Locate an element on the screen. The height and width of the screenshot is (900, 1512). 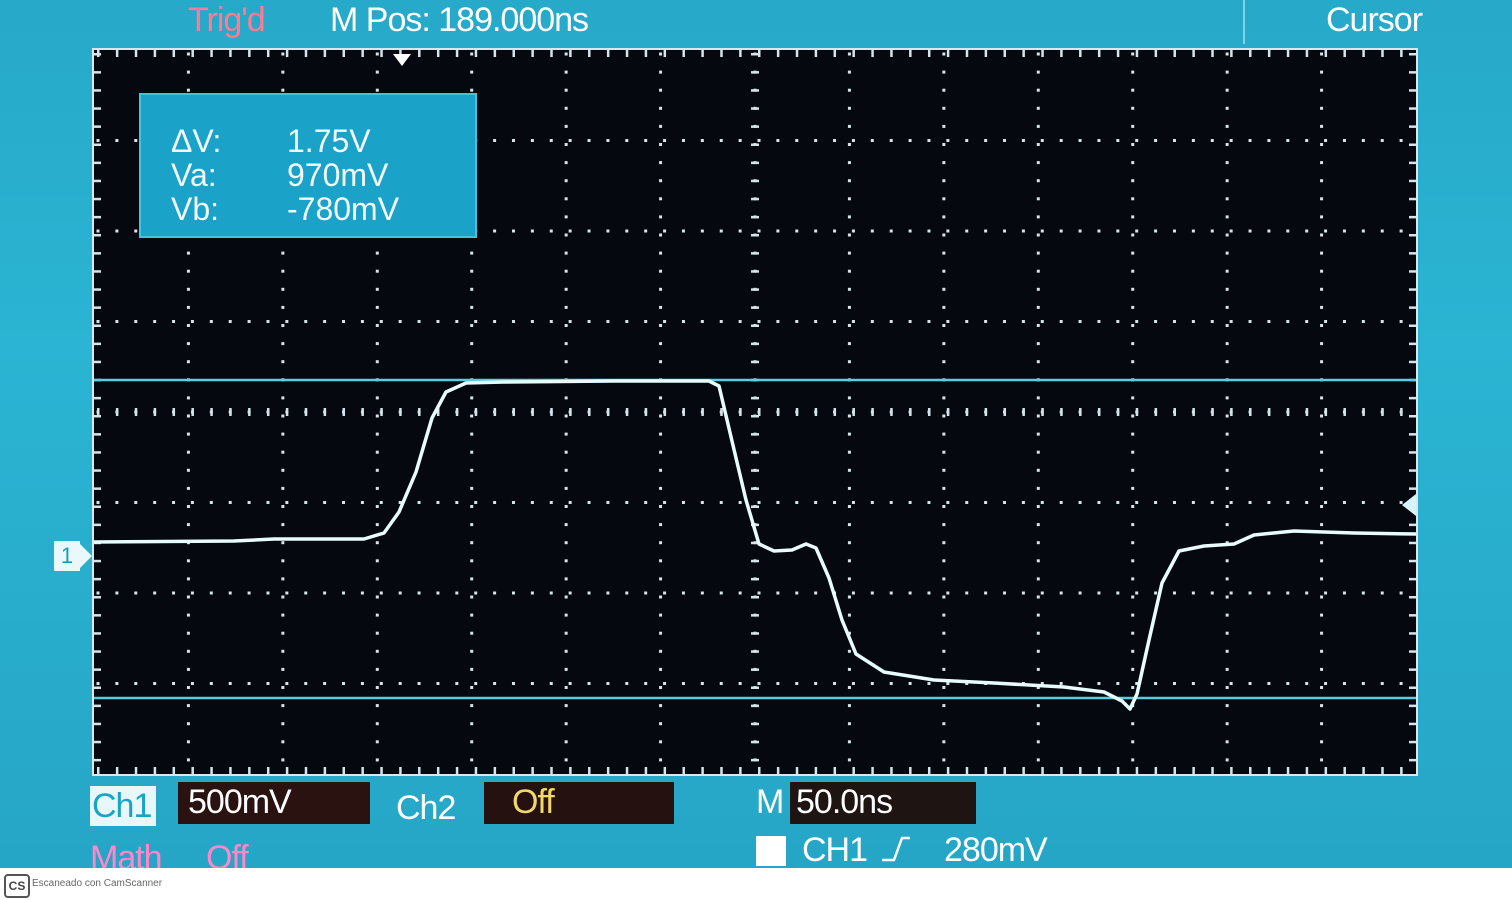
vb-value: -780mV is located at coordinates (343, 209).